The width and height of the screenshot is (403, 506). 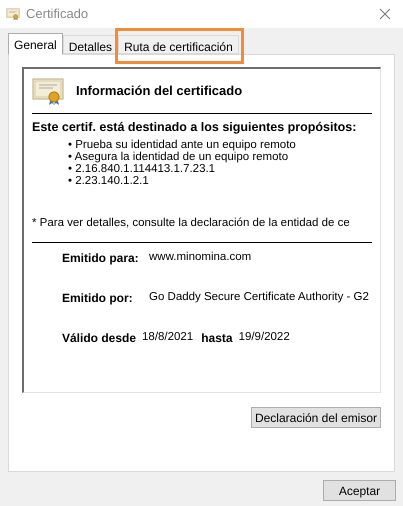 I want to click on ok-button: Aceptar, so click(x=359, y=490).